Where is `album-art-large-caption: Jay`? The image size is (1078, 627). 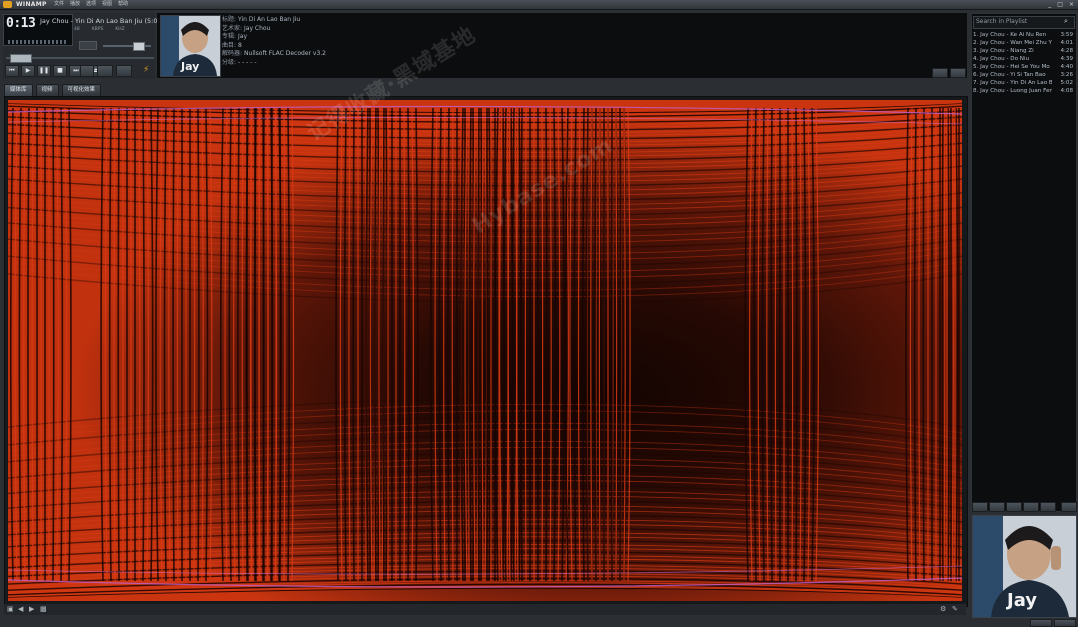 album-art-large-caption: Jay is located at coordinates (1021, 600).